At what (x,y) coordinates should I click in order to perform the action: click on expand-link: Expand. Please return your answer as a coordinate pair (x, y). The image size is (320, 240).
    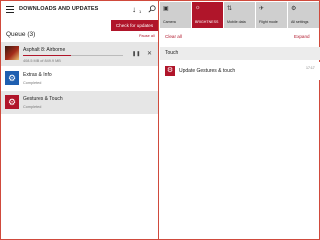
    Looking at the image, I should click on (302, 36).